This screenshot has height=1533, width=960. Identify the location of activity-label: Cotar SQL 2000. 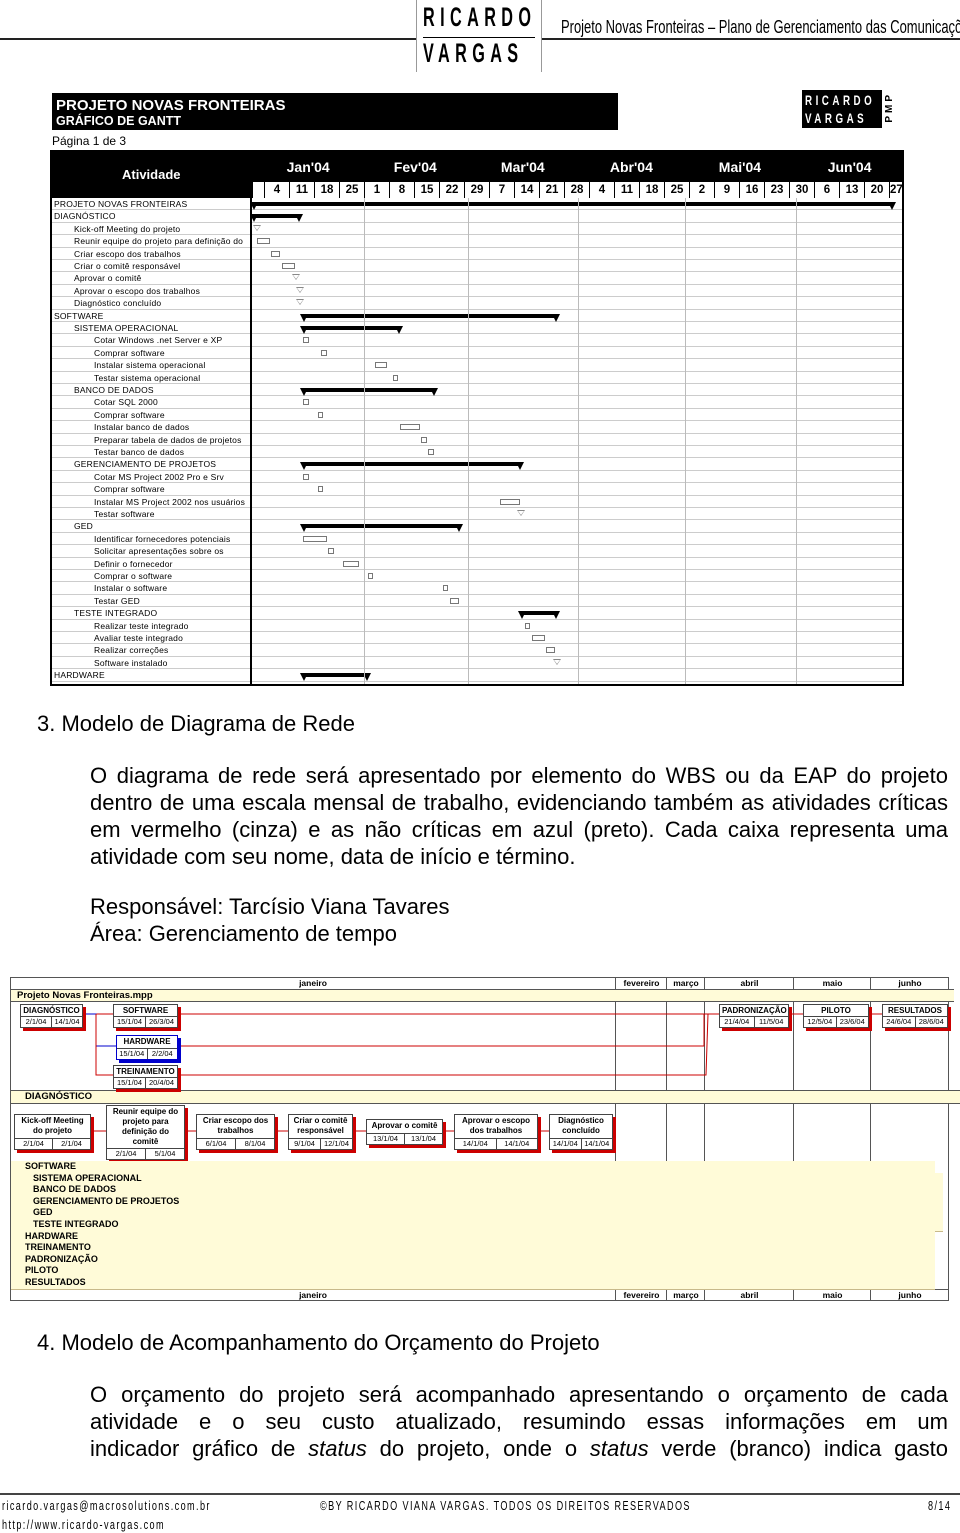
(126, 402).